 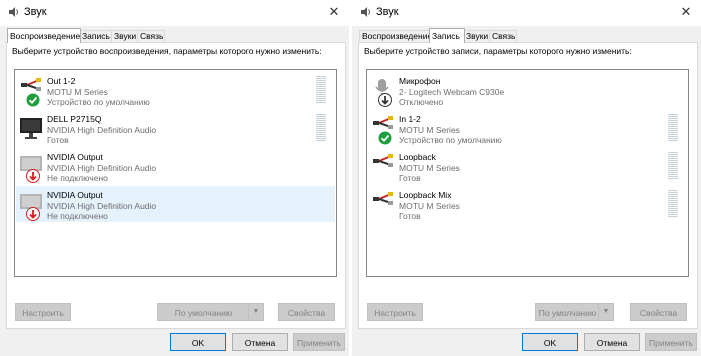 I want to click on device-name: Loopback Mix, so click(x=425, y=195).